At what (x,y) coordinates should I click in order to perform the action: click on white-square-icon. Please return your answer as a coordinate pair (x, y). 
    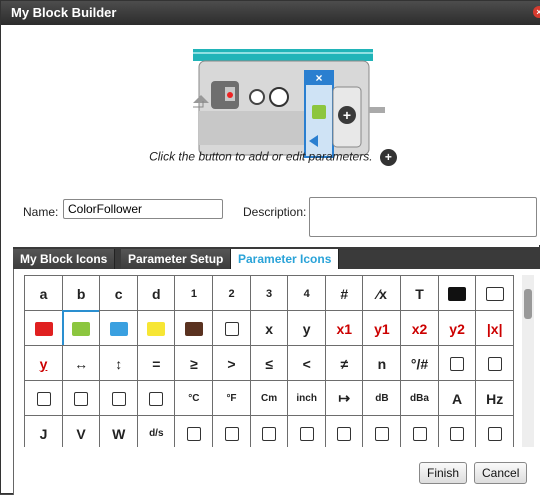
    Looking at the image, I should click on (494, 293).